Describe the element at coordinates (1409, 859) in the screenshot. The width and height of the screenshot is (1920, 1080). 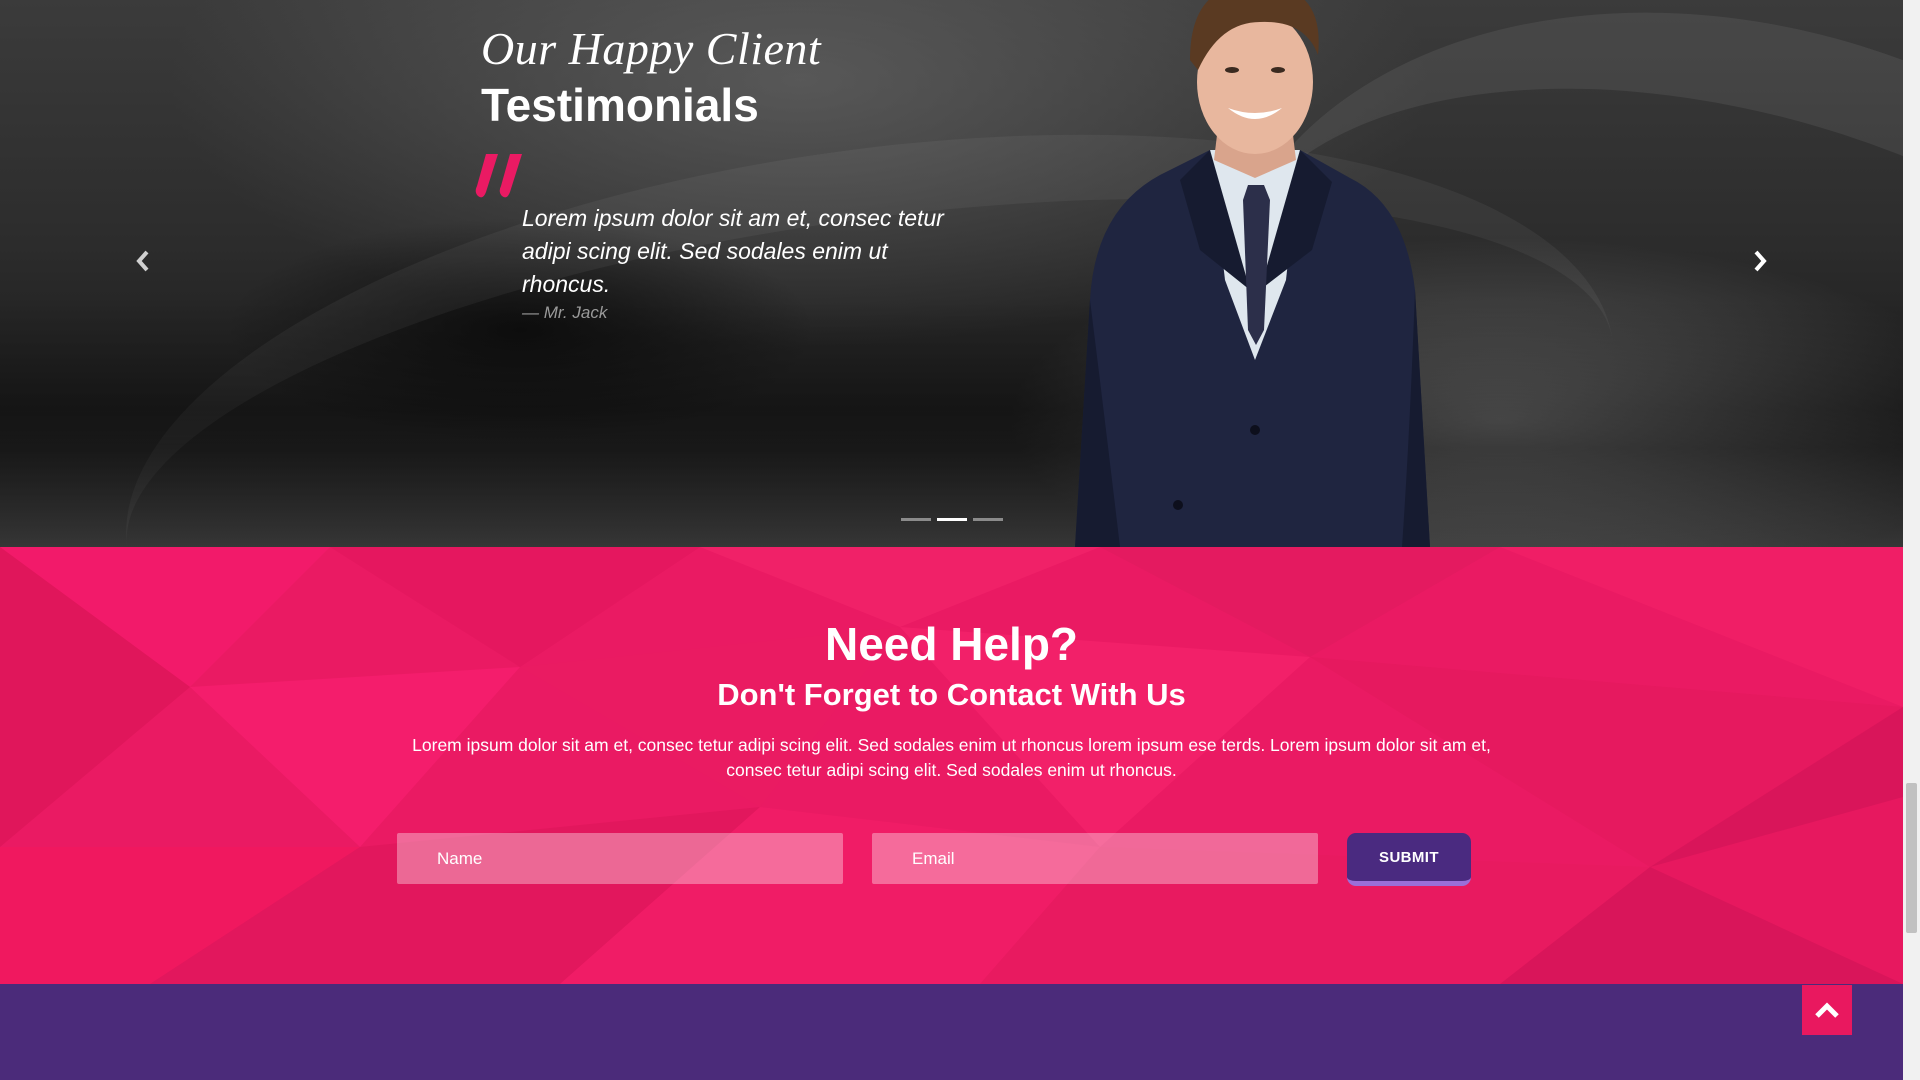
I see `submit-button: SUBMIT` at that location.